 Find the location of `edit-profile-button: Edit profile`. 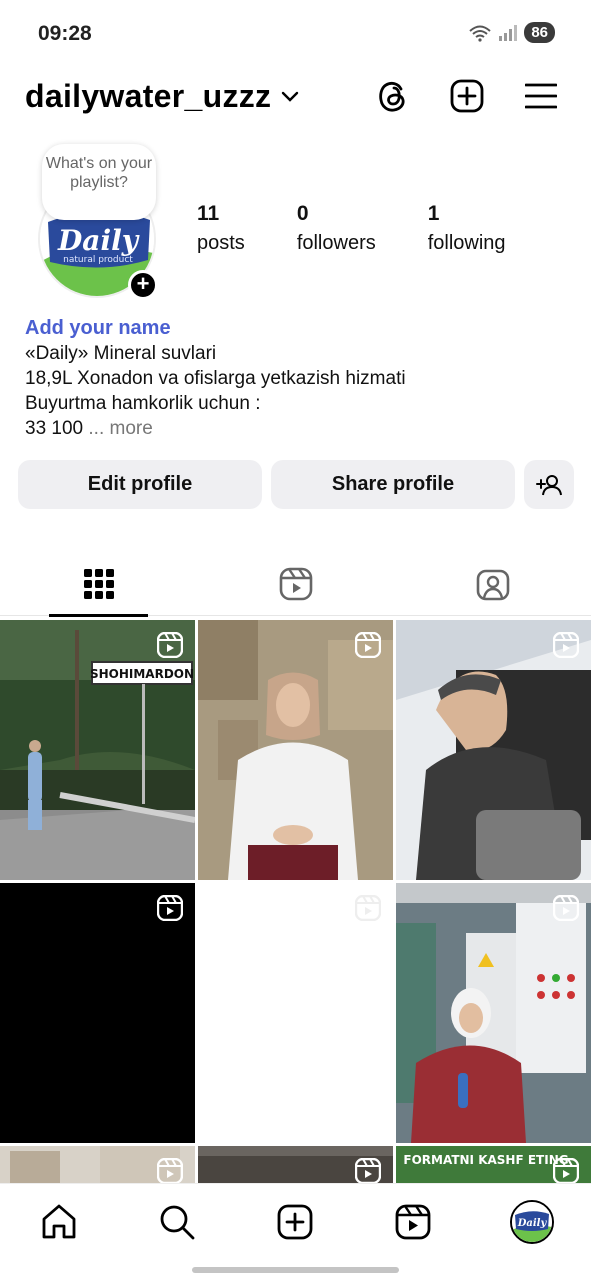

edit-profile-button: Edit profile is located at coordinates (140, 484).